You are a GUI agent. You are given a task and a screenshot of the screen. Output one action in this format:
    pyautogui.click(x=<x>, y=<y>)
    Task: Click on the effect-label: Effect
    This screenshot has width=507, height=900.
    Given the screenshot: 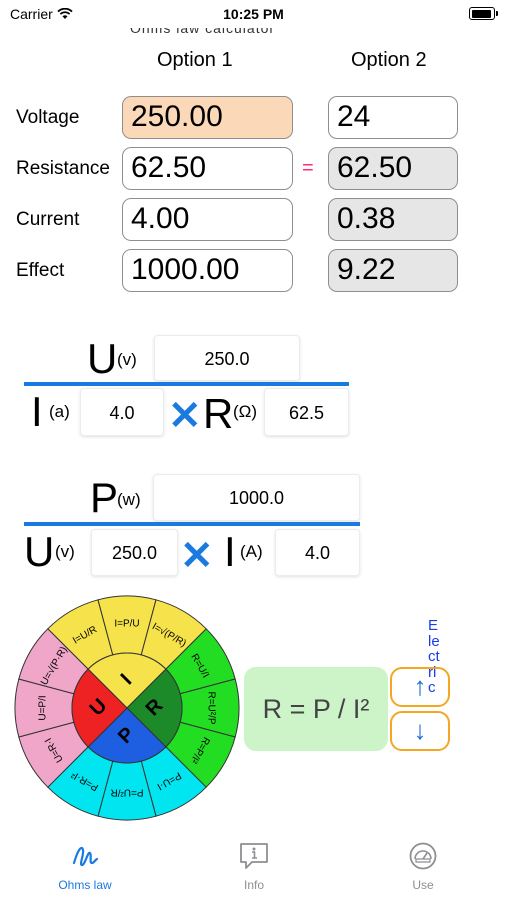 What is the action you would take?
    pyautogui.click(x=40, y=270)
    